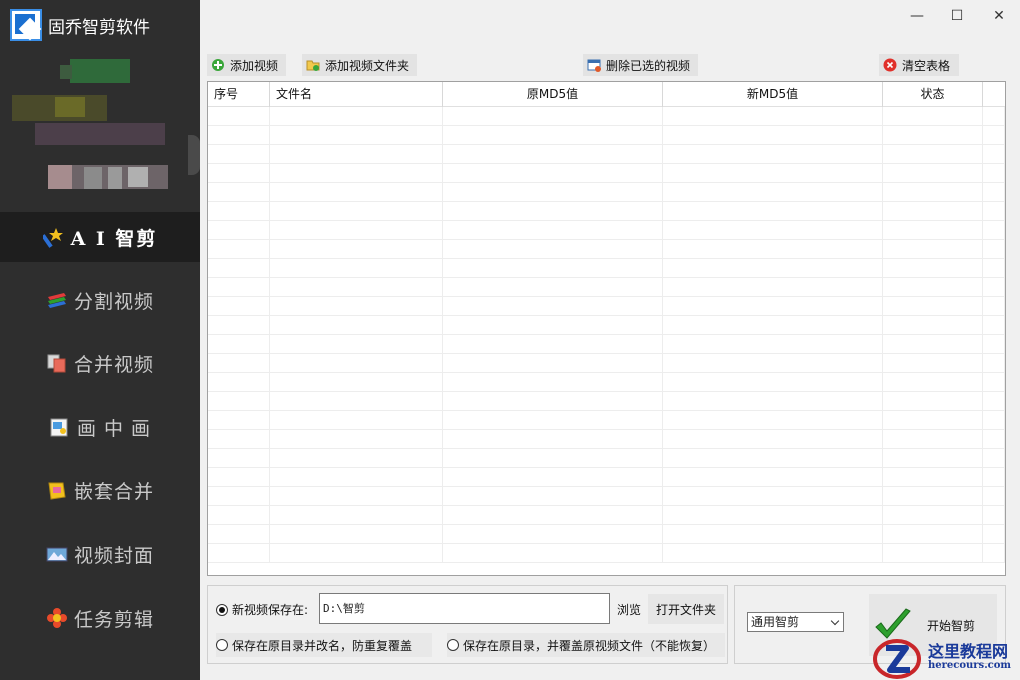 The image size is (1020, 680). What do you see at coordinates (795, 622) in the screenshot?
I see `mode-select: 通用智剪` at bounding box center [795, 622].